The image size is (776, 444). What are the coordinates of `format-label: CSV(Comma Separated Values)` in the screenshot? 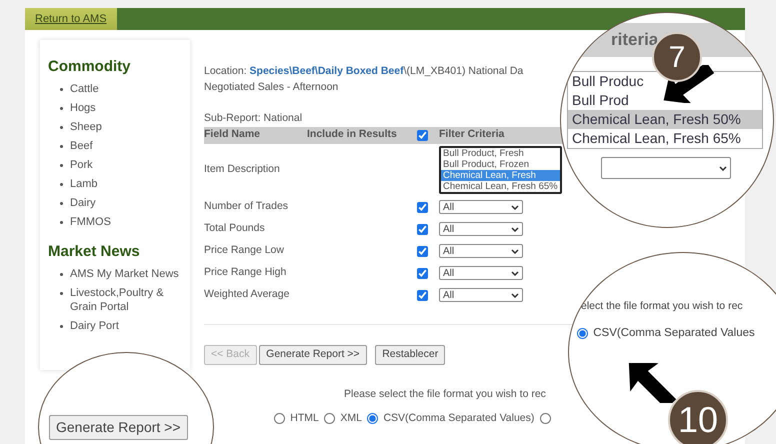 It's located at (458, 418).